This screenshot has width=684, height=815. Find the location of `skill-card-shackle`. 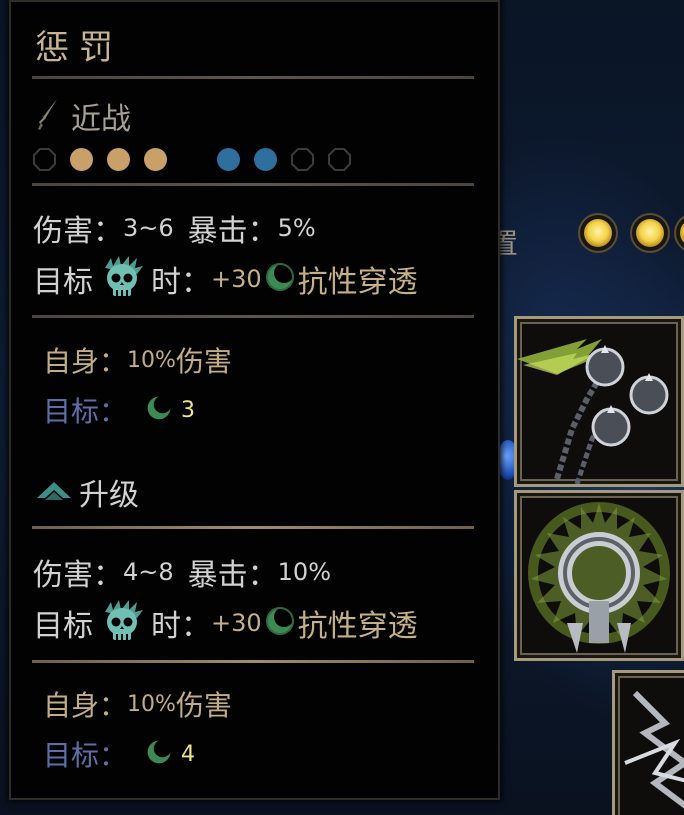

skill-card-shackle is located at coordinates (599, 575).